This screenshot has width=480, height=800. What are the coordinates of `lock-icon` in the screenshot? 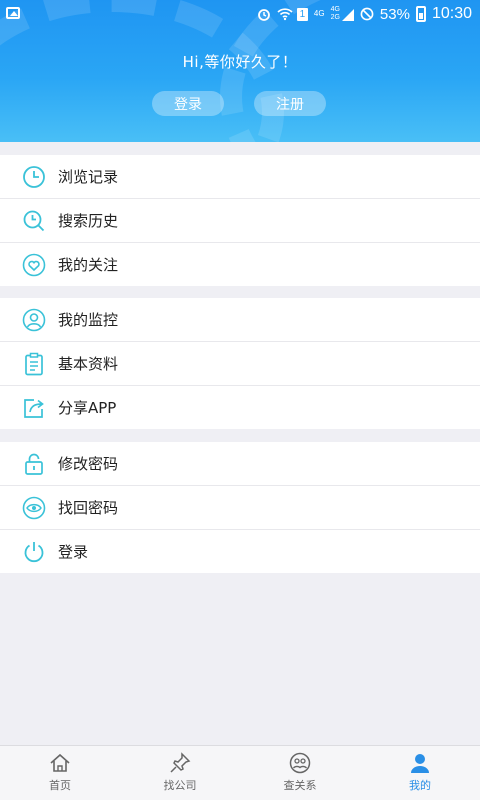 It's located at (34, 464).